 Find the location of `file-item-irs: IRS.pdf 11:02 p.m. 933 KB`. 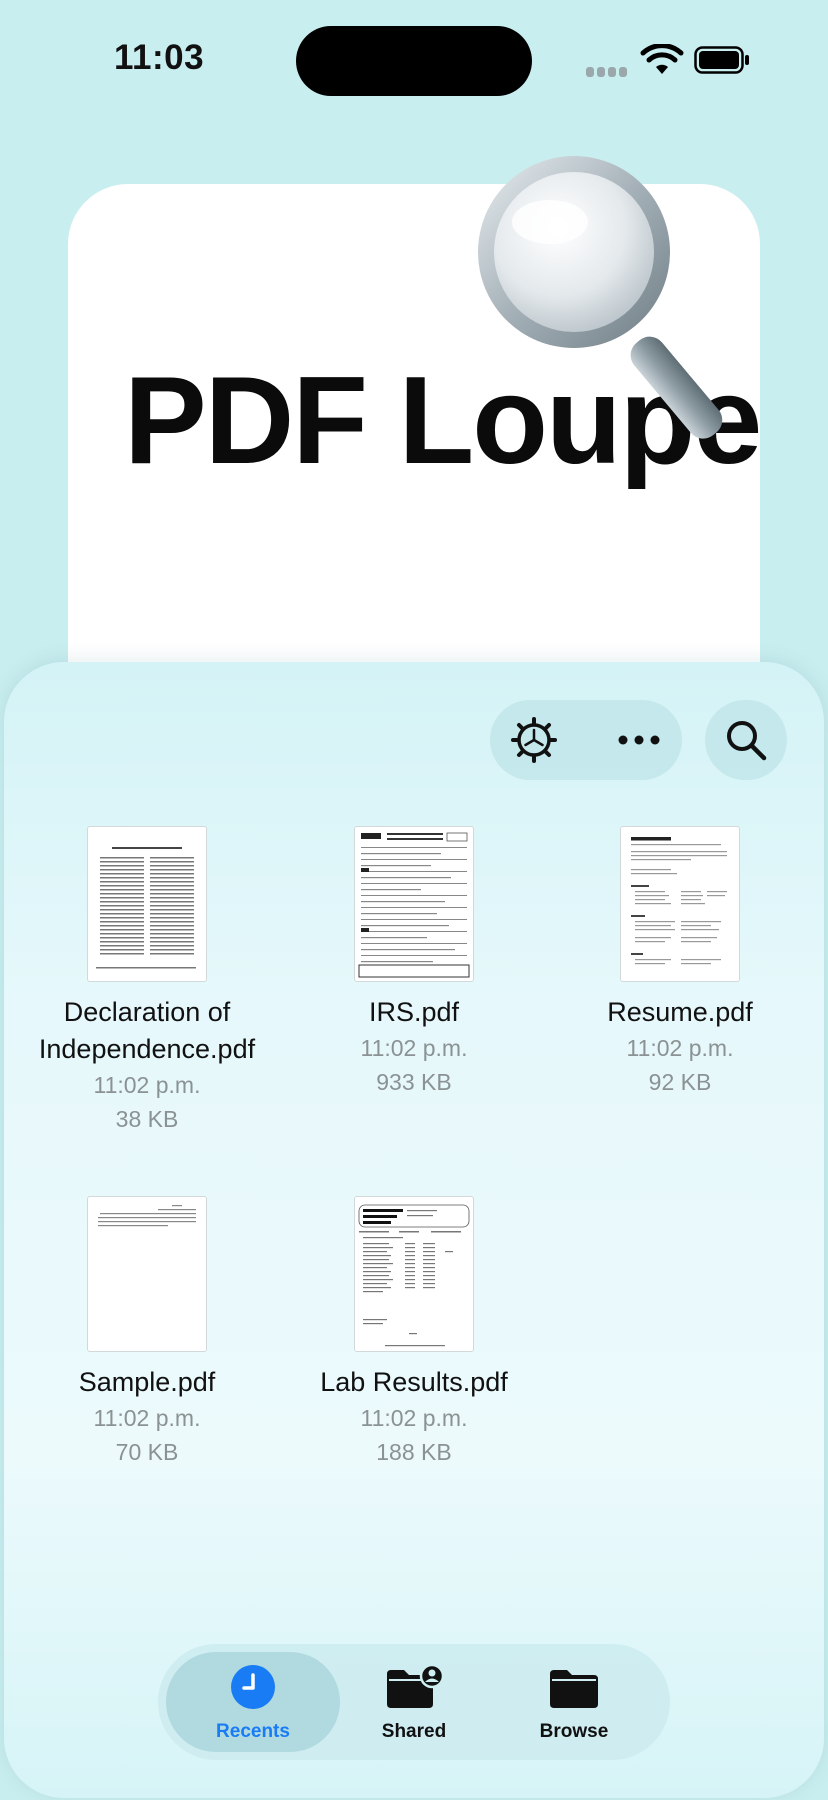

file-item-irs: IRS.pdf 11:02 p.m. 933 KB is located at coordinates (414, 962).